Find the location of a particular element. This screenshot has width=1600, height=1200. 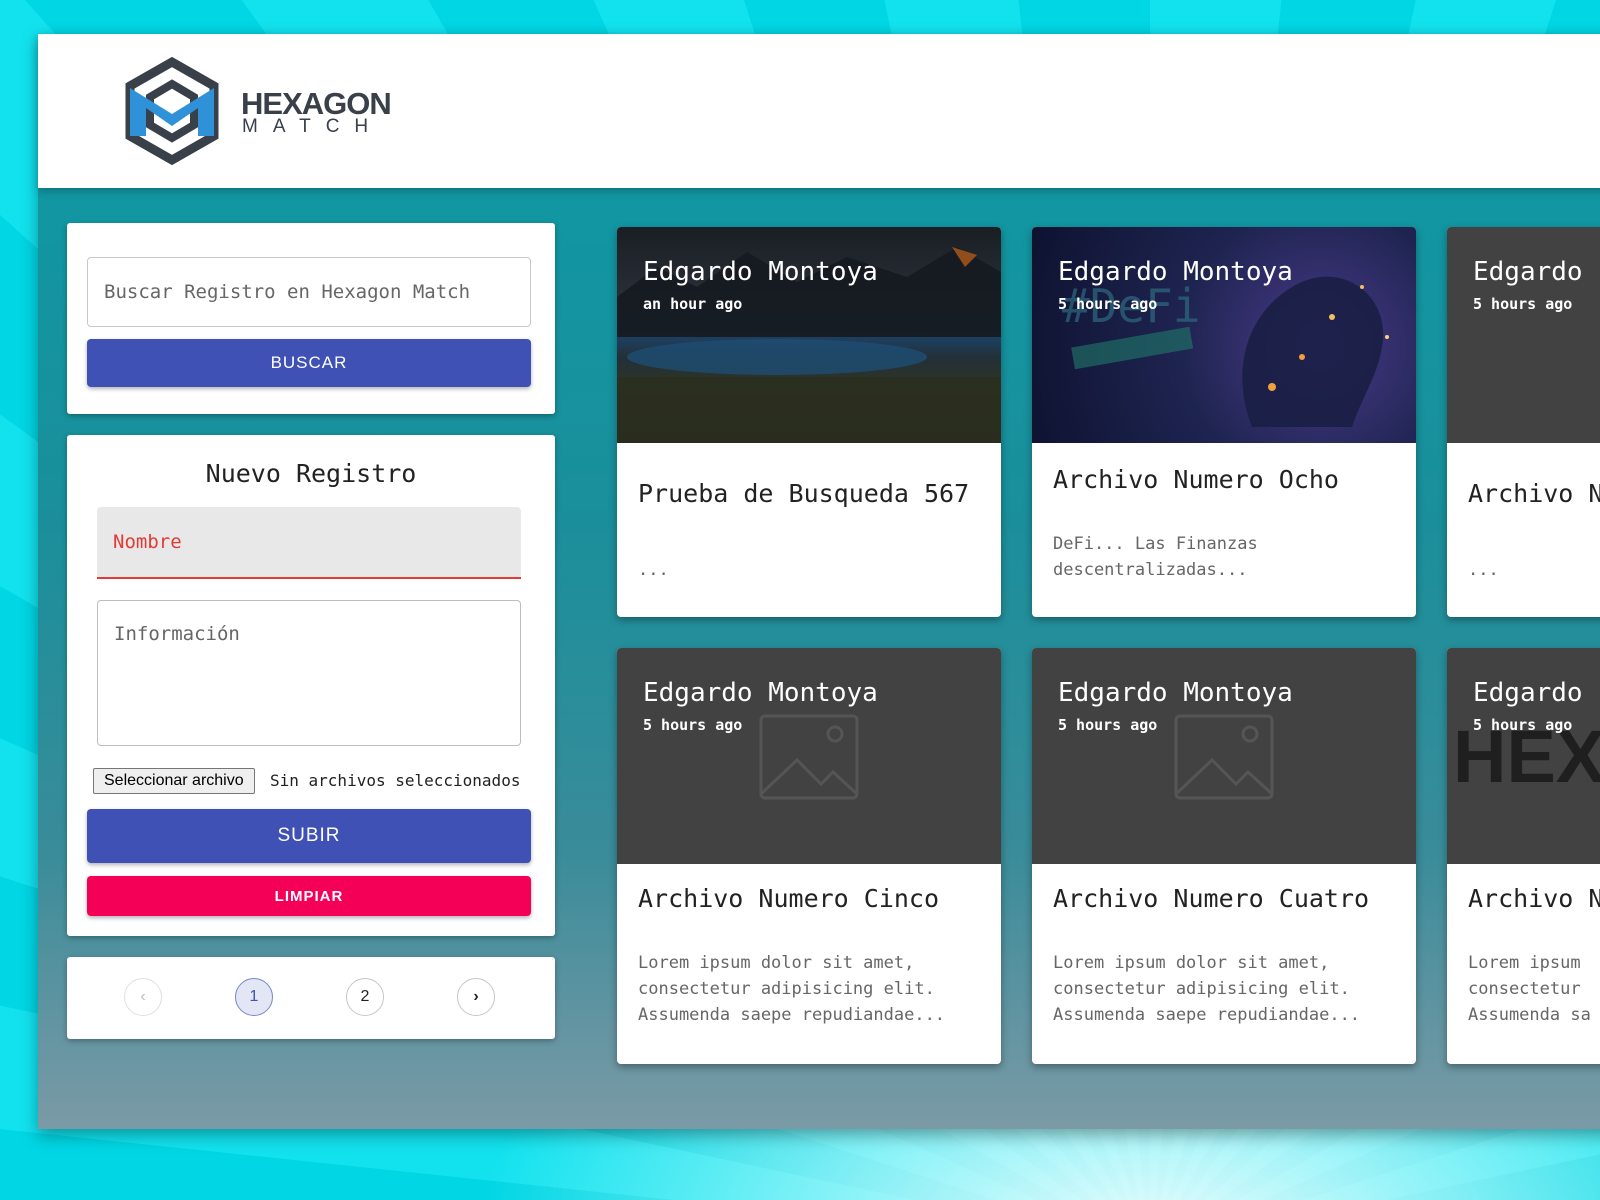

post-media-dark: Edgardo 5 hours ago is located at coordinates (1523, 335).